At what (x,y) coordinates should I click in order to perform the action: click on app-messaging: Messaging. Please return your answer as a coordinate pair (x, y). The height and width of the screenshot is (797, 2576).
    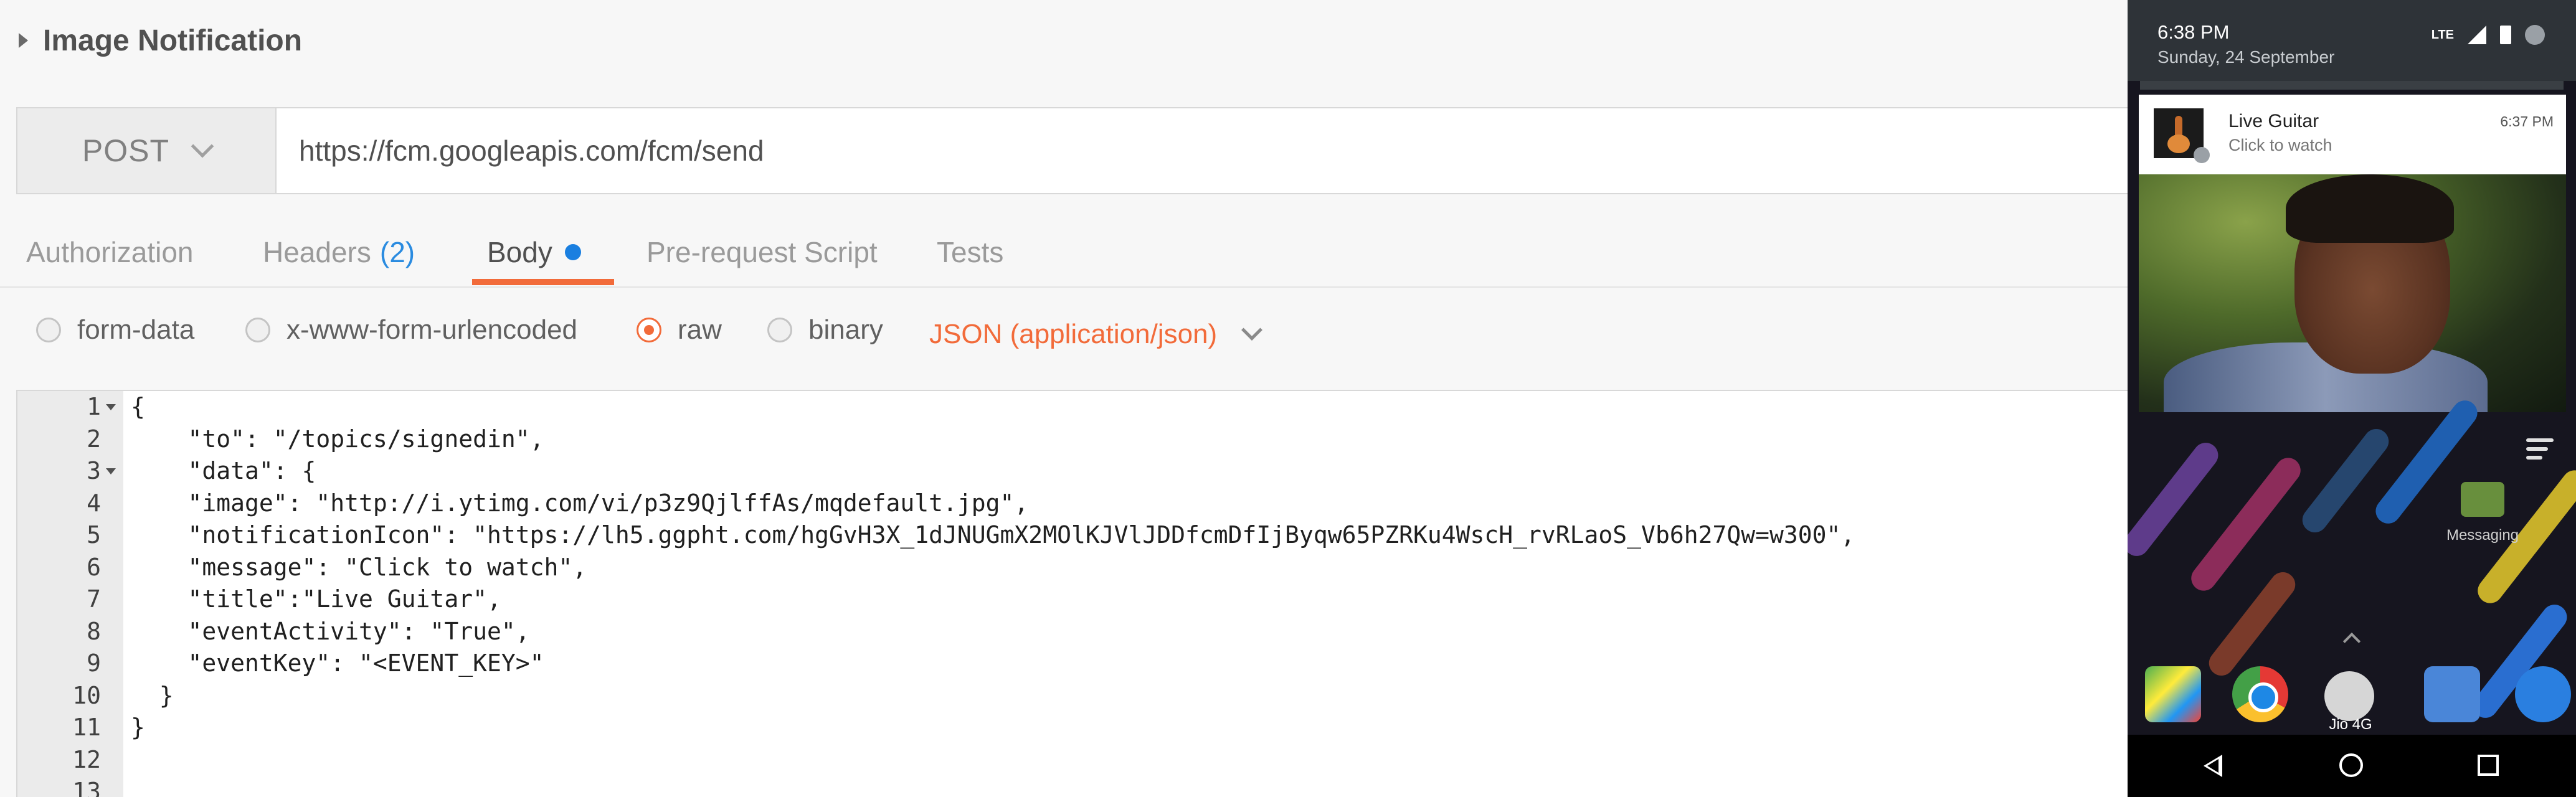
    Looking at the image, I should click on (2482, 513).